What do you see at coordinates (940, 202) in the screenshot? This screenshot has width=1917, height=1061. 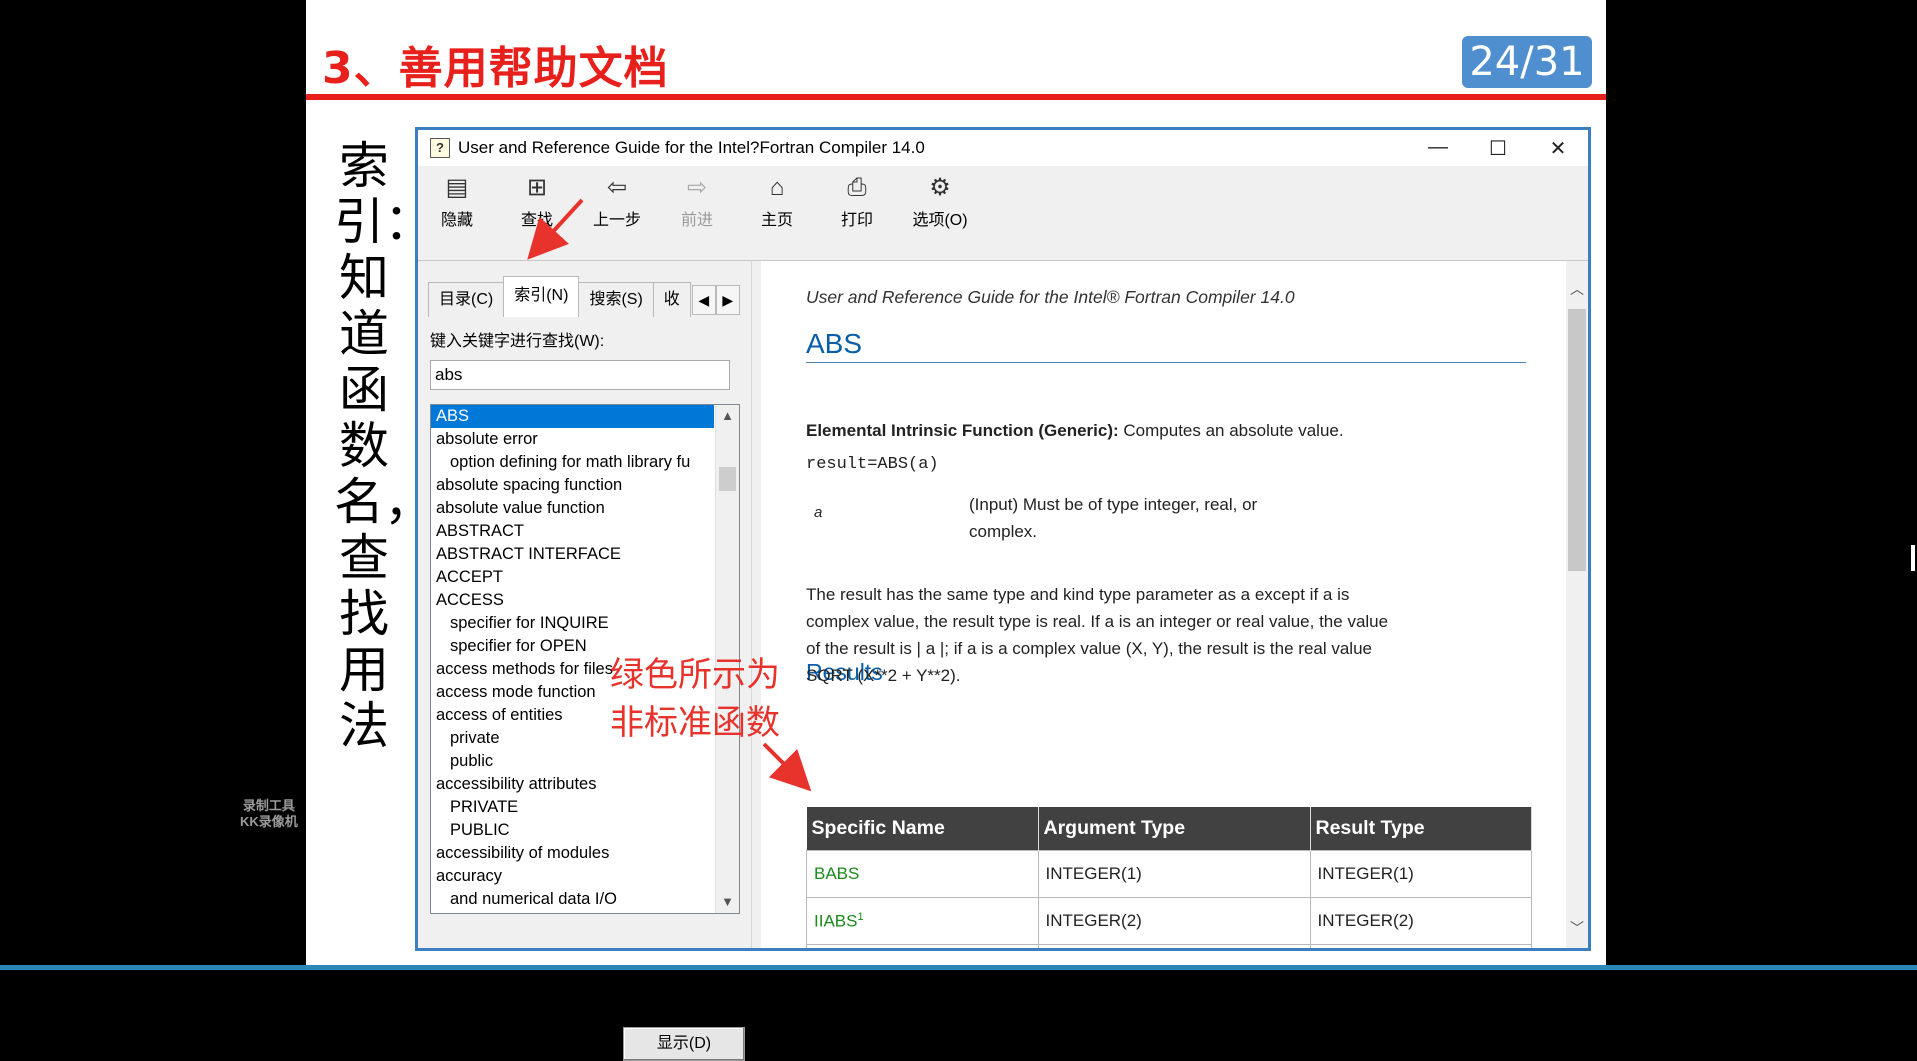 I see `options-button: ⚙ 选项(O)` at bounding box center [940, 202].